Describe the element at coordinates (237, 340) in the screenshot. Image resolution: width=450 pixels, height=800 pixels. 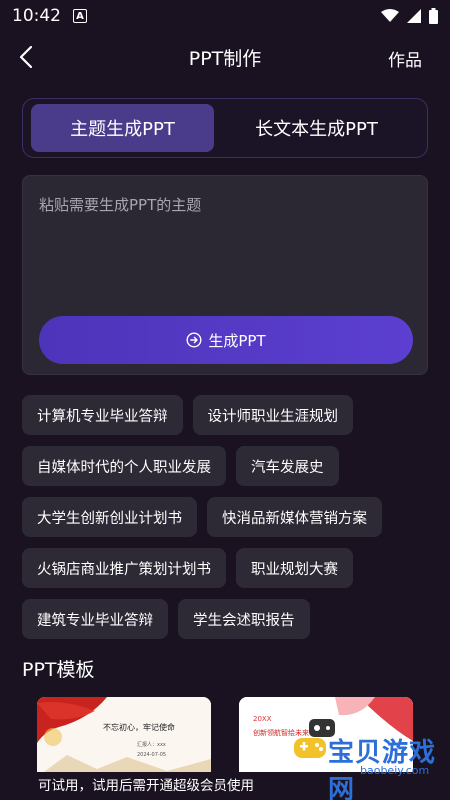
I see `generate-ppt-label: 生成PPT` at that location.